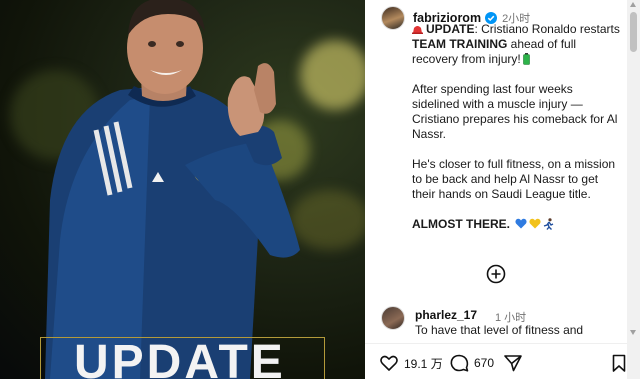 The height and width of the screenshot is (380, 640). Describe the element at coordinates (633, 4) in the screenshot. I see `scroll-up-arrow-icon` at that location.